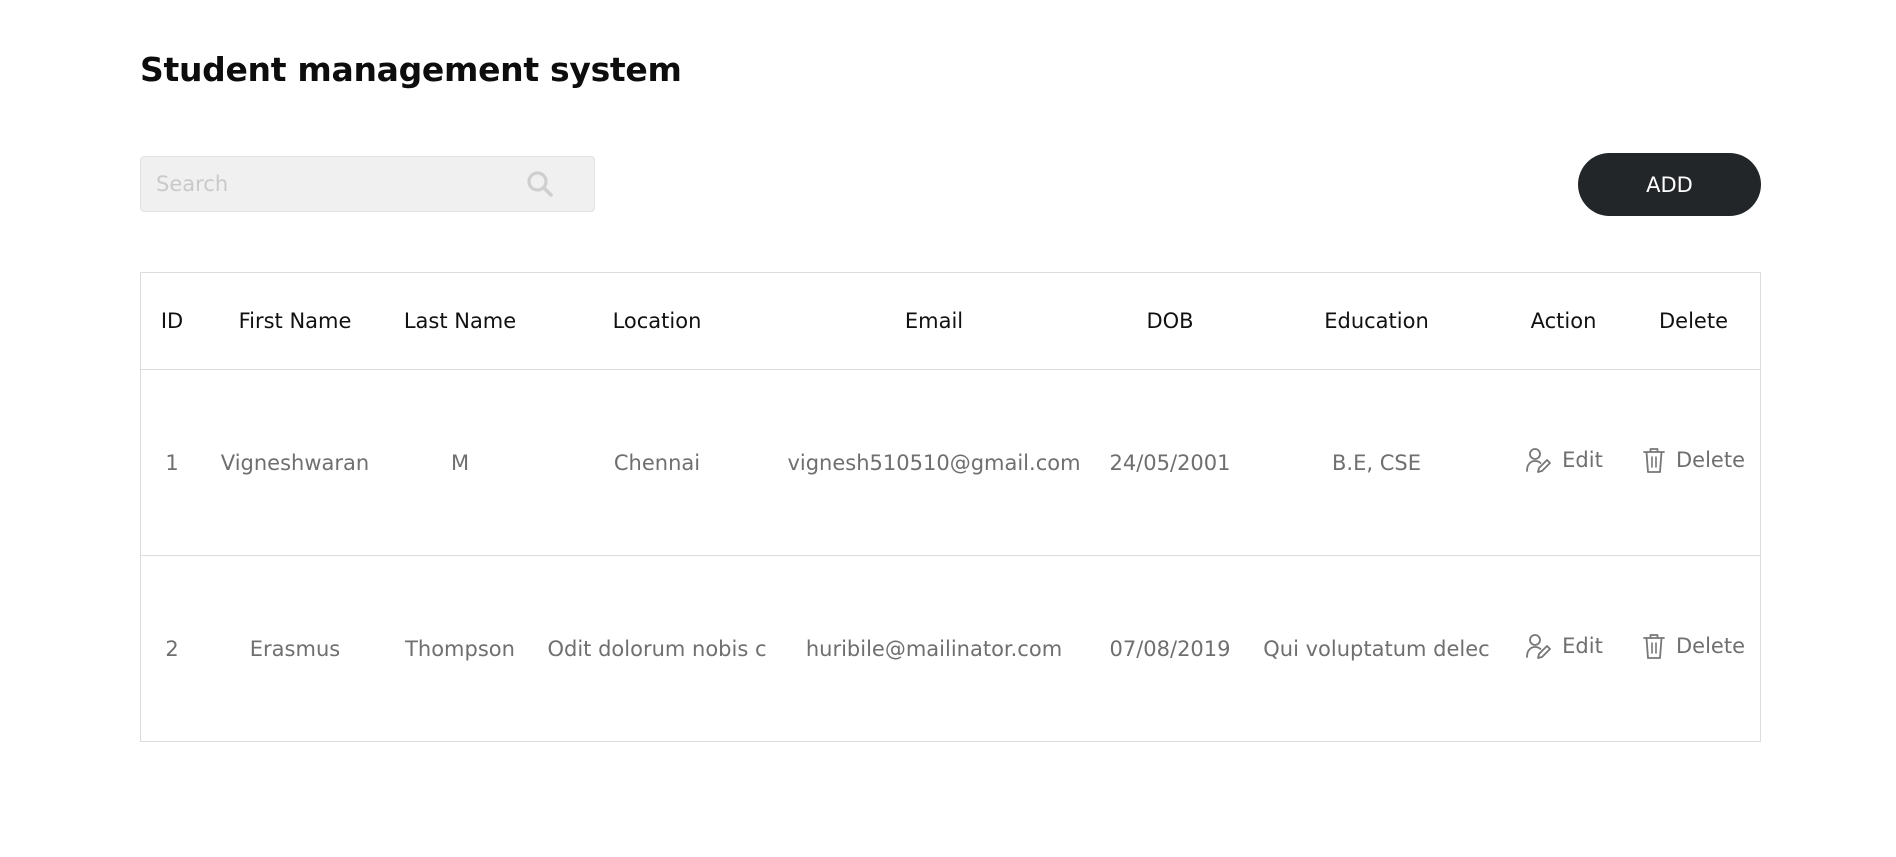 Image resolution: width=1896 pixels, height=857 pixels. I want to click on search-icon, so click(540, 184).